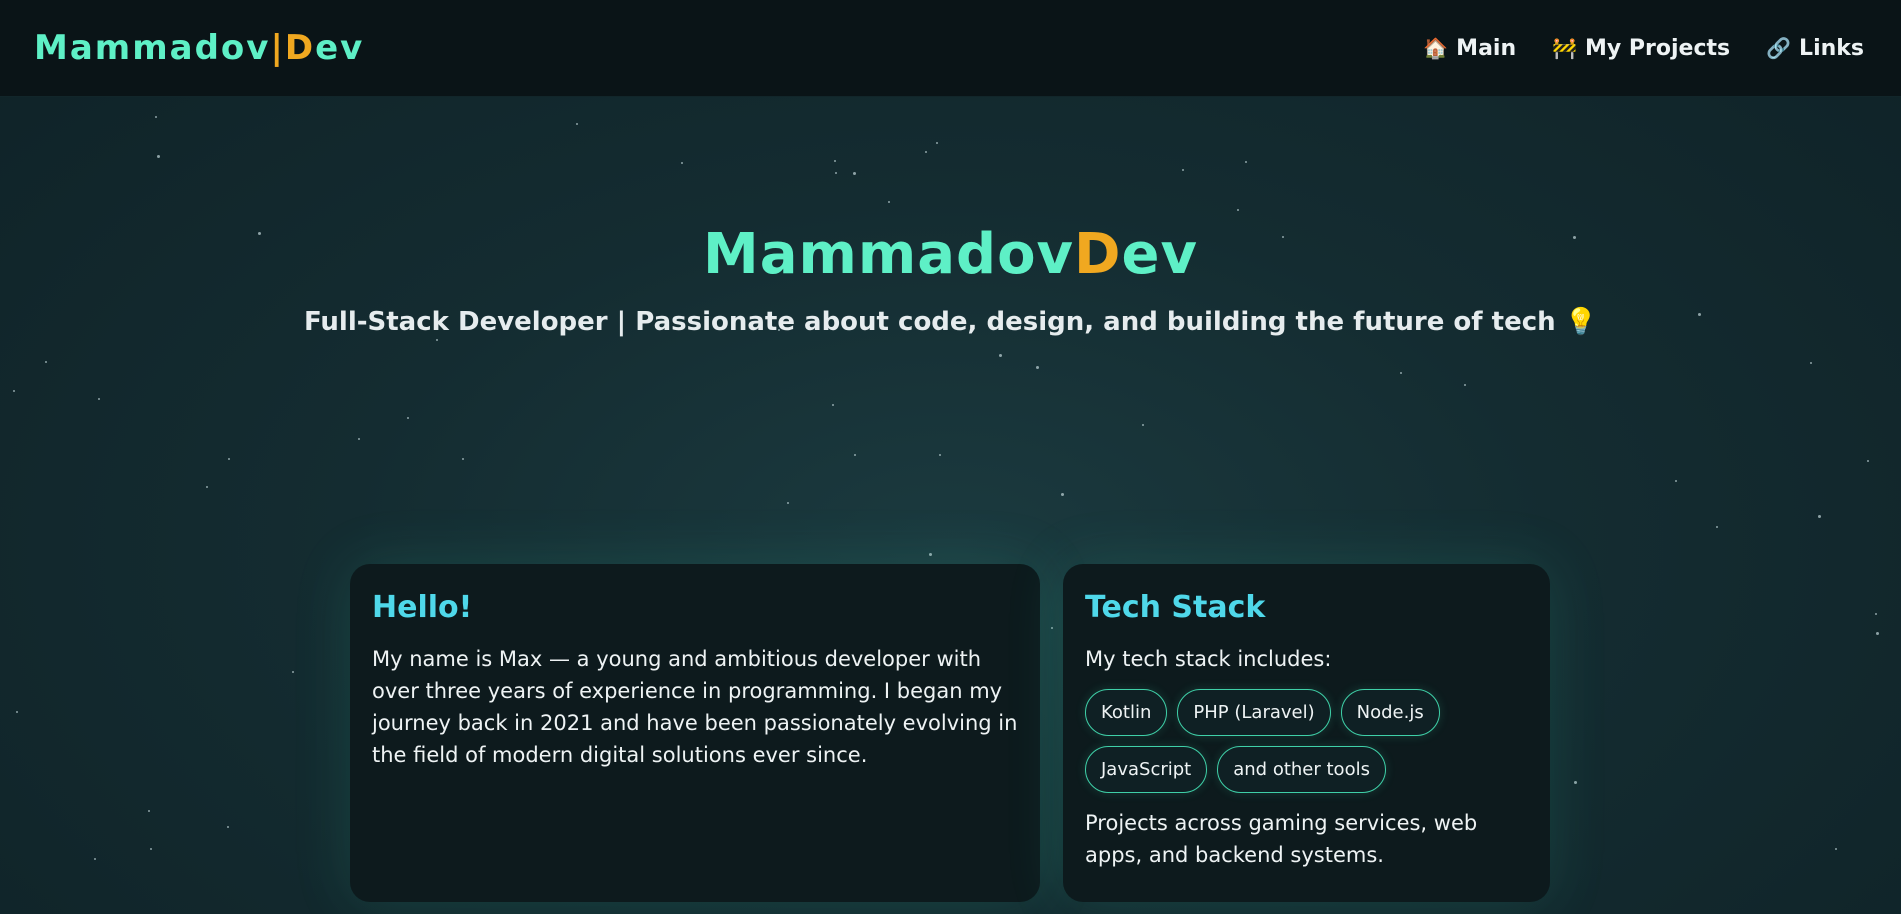 Image resolution: width=1901 pixels, height=914 pixels. What do you see at coordinates (1436, 48) in the screenshot?
I see `house-icon: 🏠` at bounding box center [1436, 48].